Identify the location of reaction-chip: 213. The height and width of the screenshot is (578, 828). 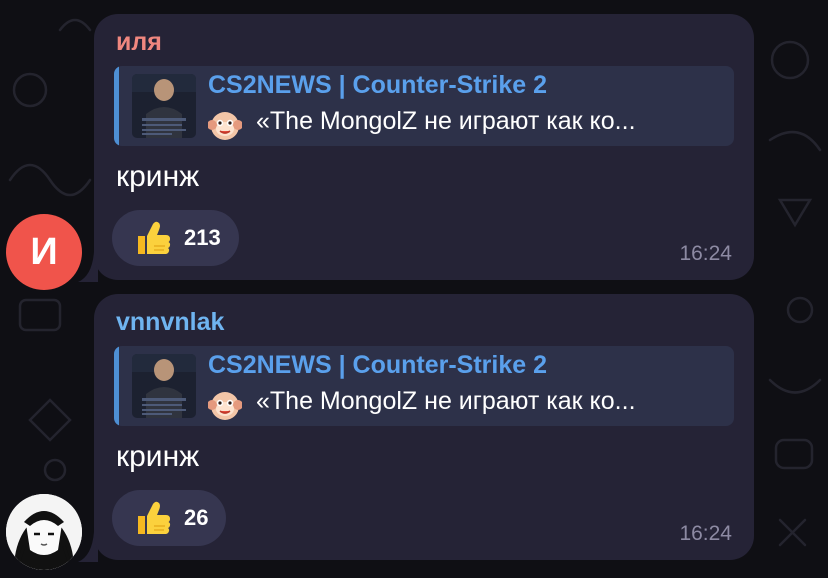
(175, 238).